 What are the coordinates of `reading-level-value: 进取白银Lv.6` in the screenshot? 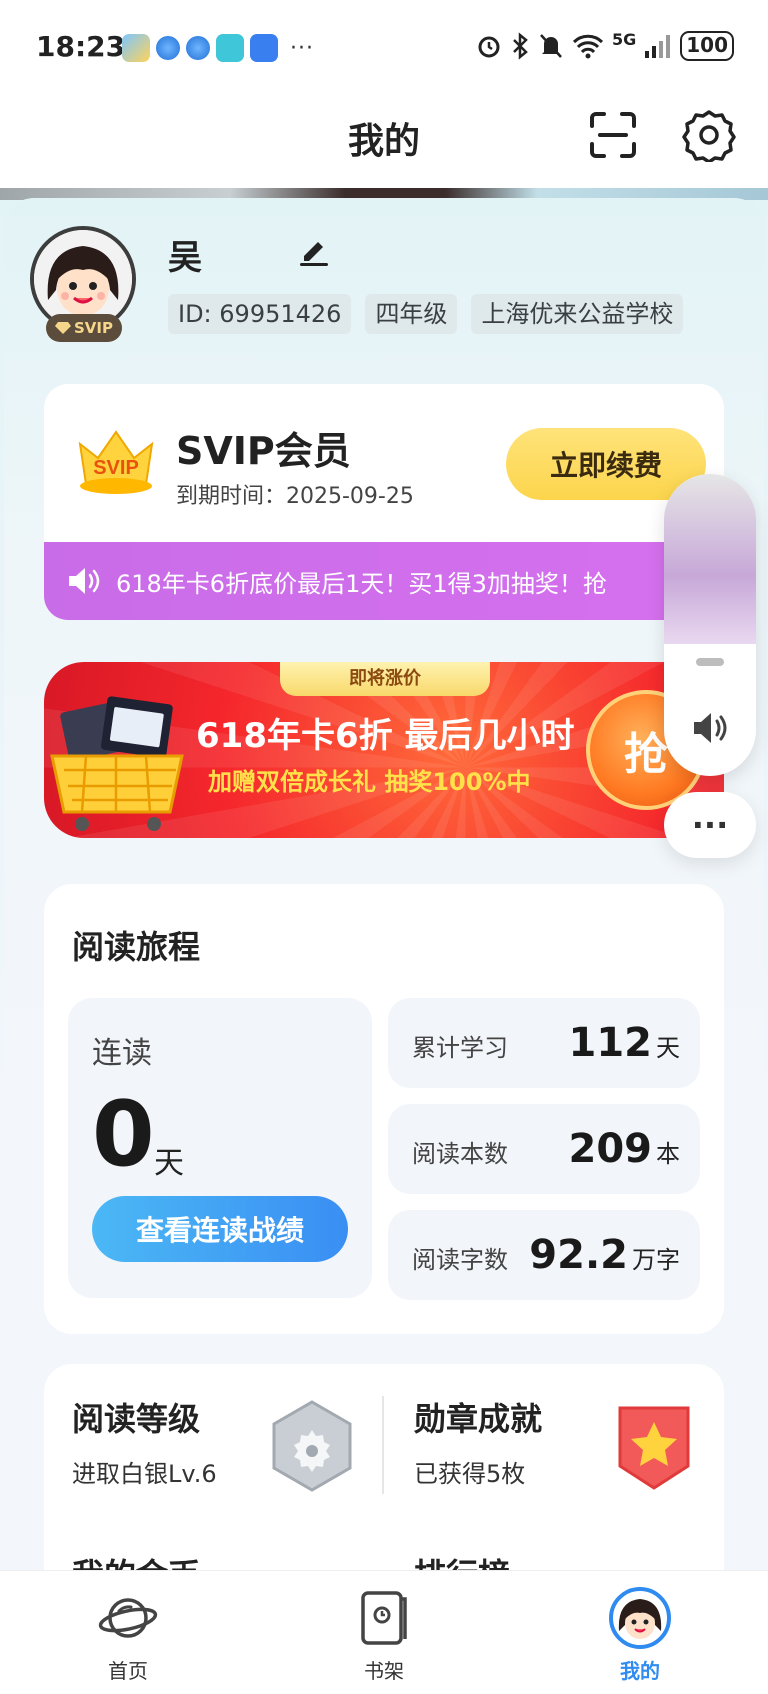 It's located at (144, 1474).